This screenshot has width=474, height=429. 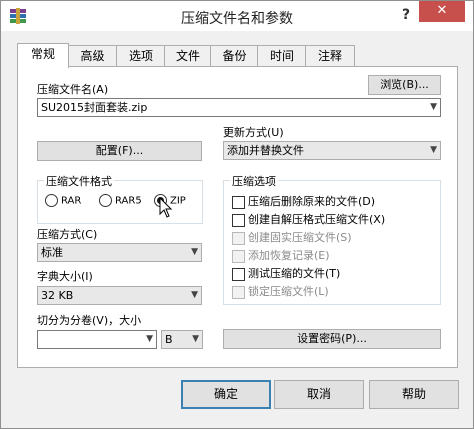 What do you see at coordinates (71, 201) in the screenshot?
I see `radio-rar-label: RAR` at bounding box center [71, 201].